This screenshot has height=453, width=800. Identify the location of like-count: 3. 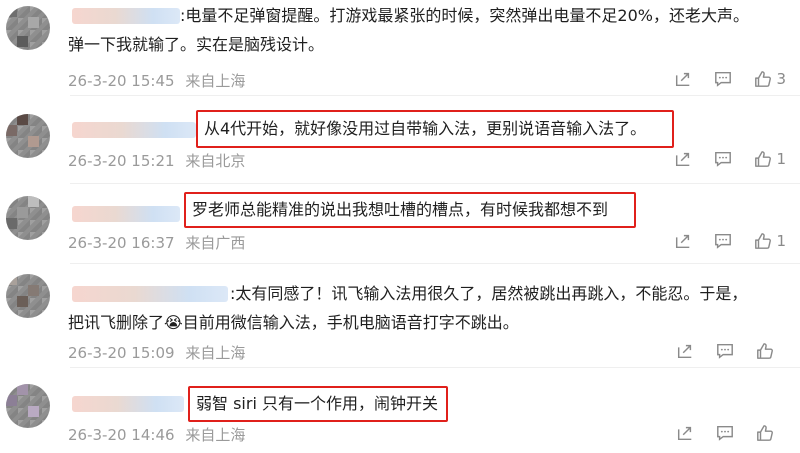
(781, 79).